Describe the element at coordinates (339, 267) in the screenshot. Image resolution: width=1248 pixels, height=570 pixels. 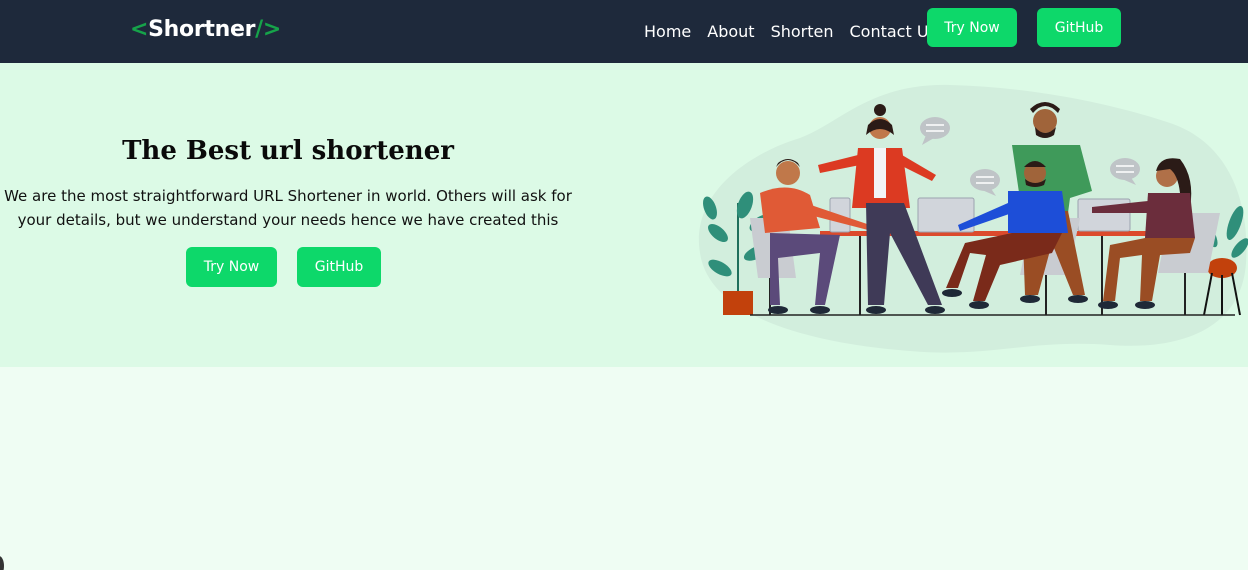
I see `hero-github-button: GitHub` at that location.